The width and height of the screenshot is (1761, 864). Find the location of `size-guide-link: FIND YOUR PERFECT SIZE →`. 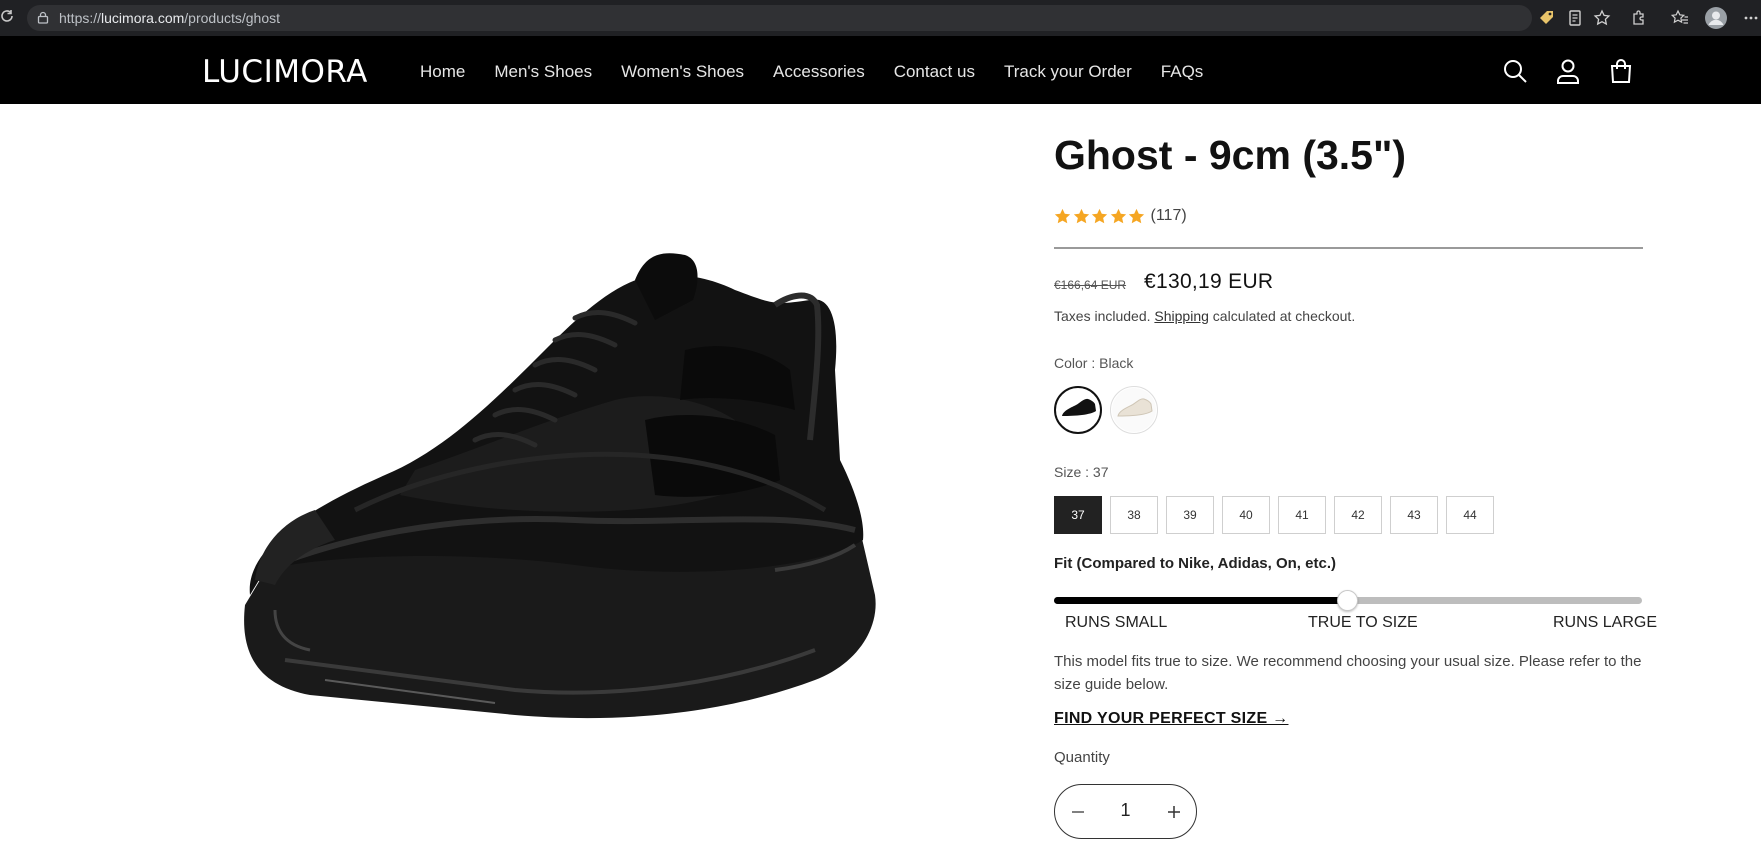

size-guide-link: FIND YOUR PERFECT SIZE → is located at coordinates (1171, 719).